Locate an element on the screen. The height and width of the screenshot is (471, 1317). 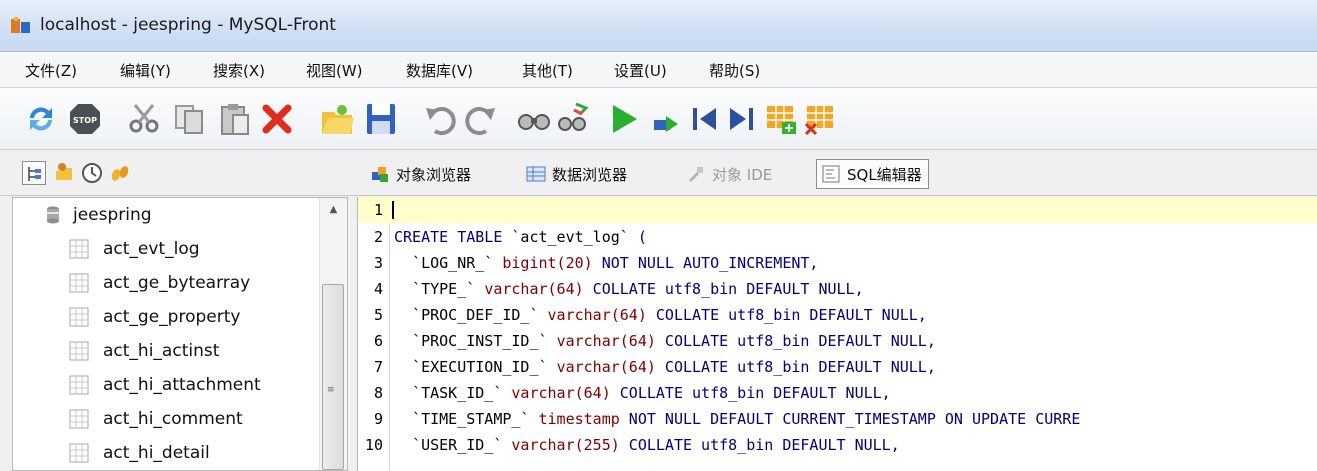
first-icon is located at coordinates (705, 119).